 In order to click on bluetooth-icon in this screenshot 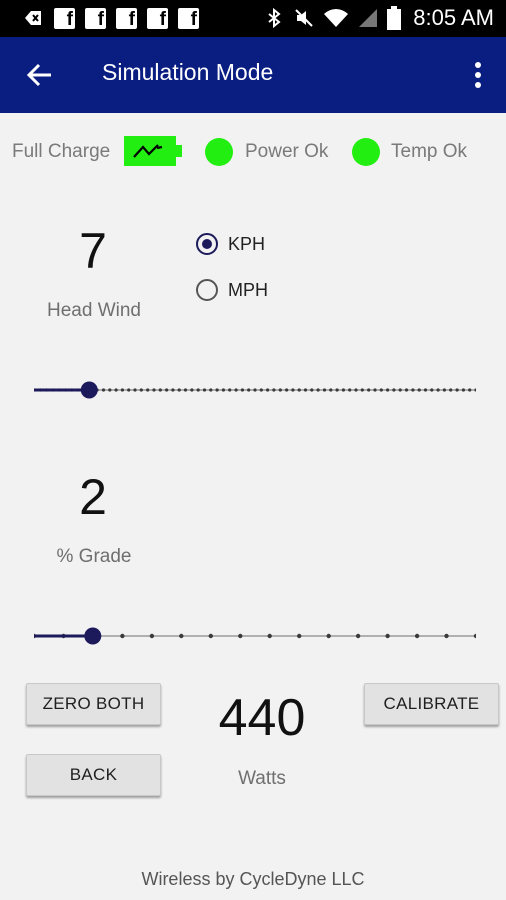, I will do `click(274, 18)`.